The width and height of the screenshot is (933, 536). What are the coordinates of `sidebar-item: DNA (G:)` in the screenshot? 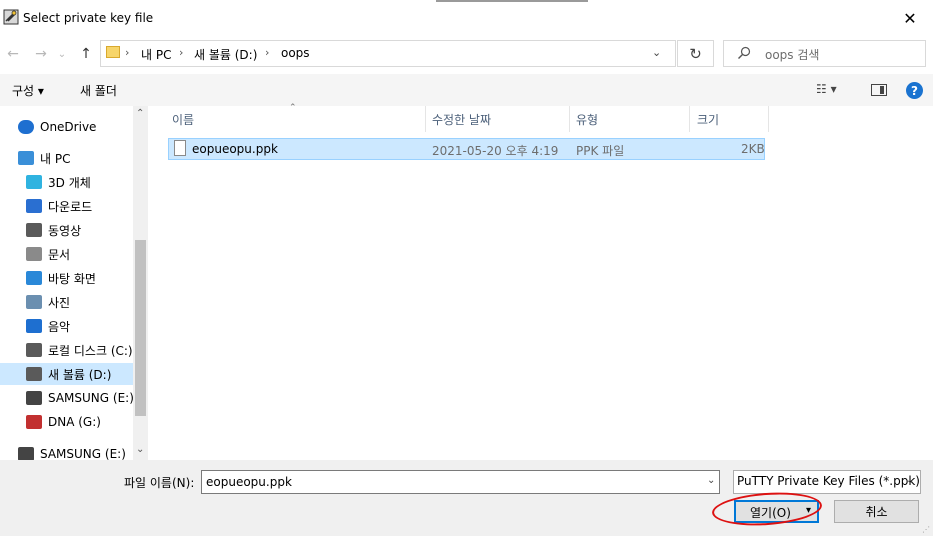 It's located at (66, 422).